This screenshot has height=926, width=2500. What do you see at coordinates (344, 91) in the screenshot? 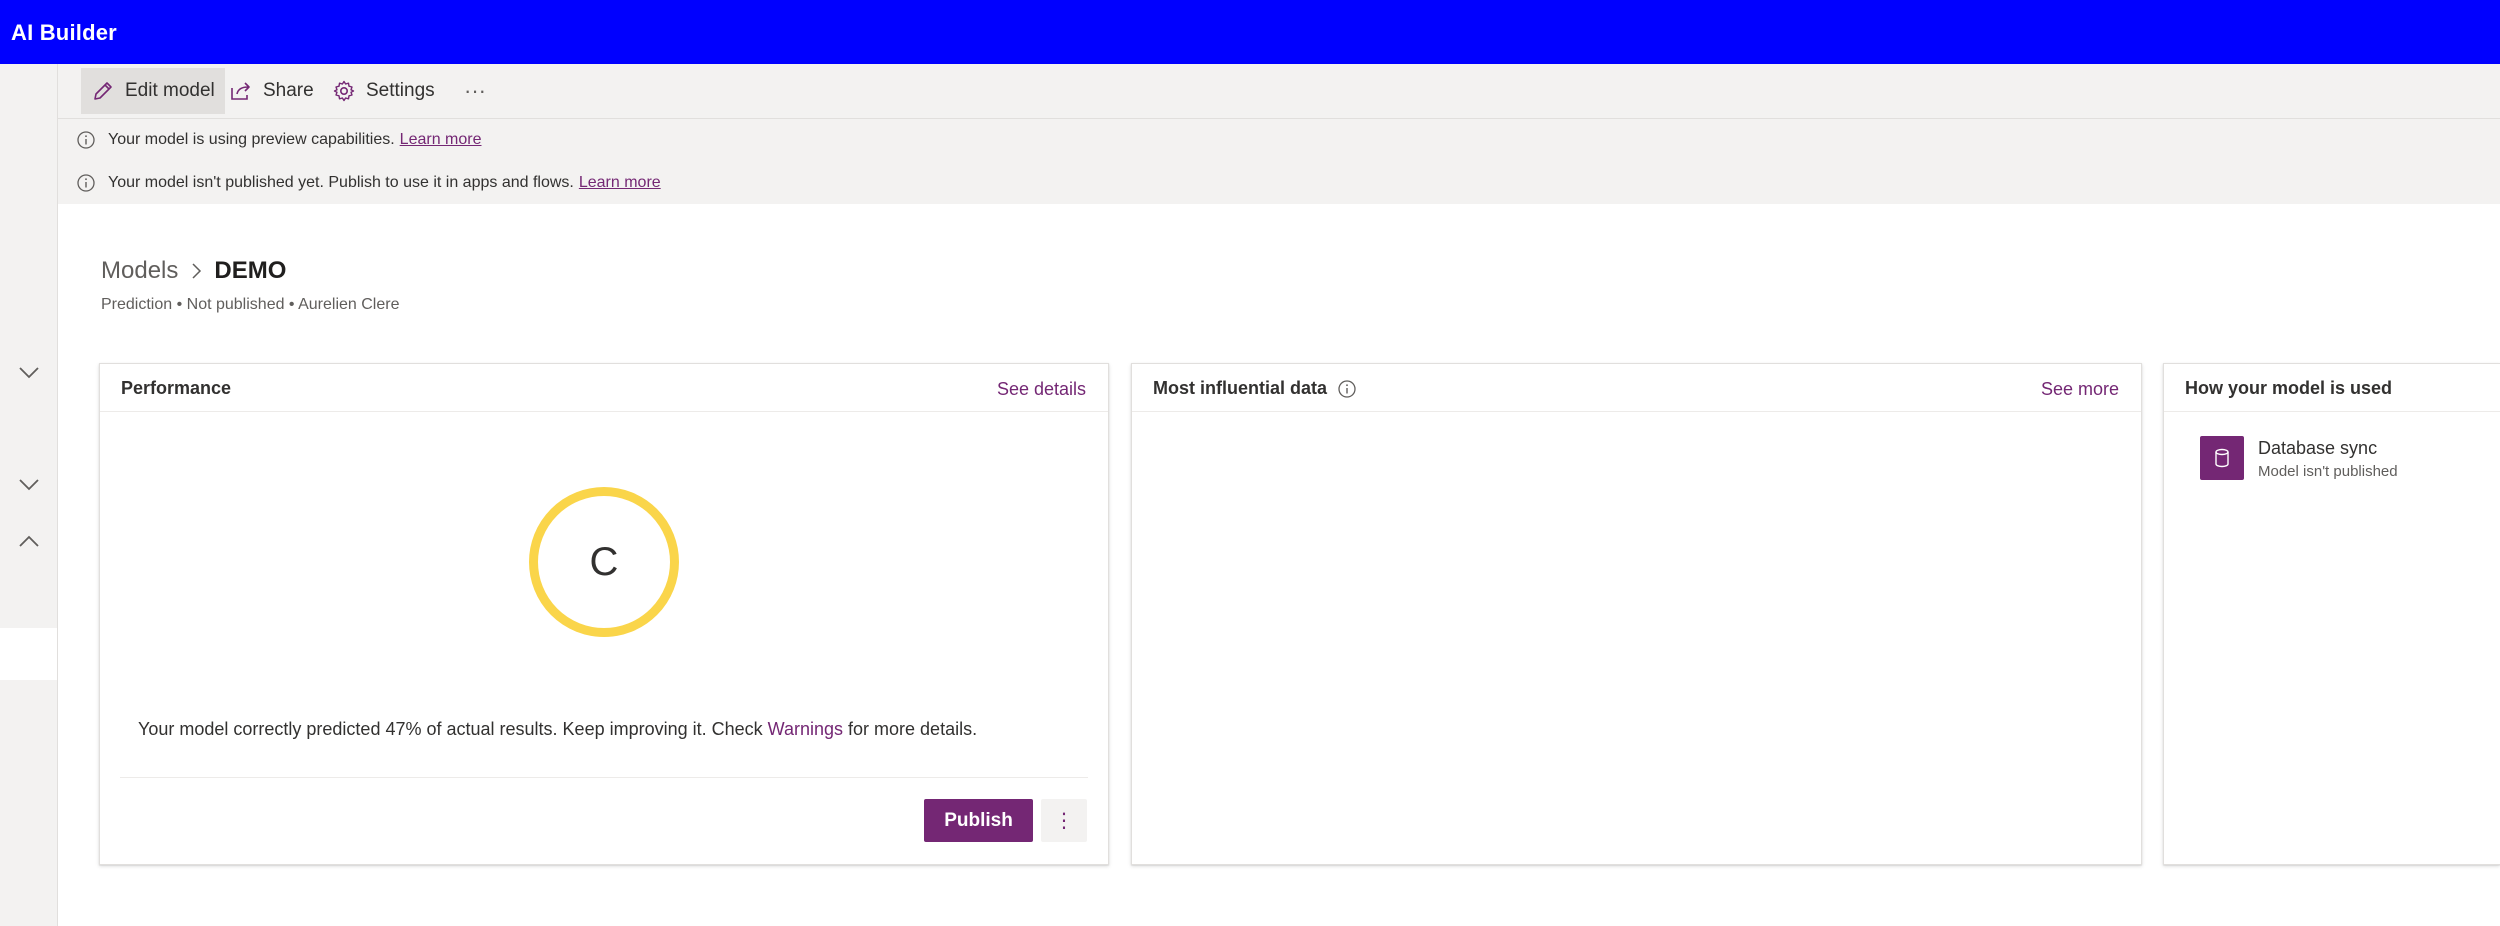
I see `gear-icon` at bounding box center [344, 91].